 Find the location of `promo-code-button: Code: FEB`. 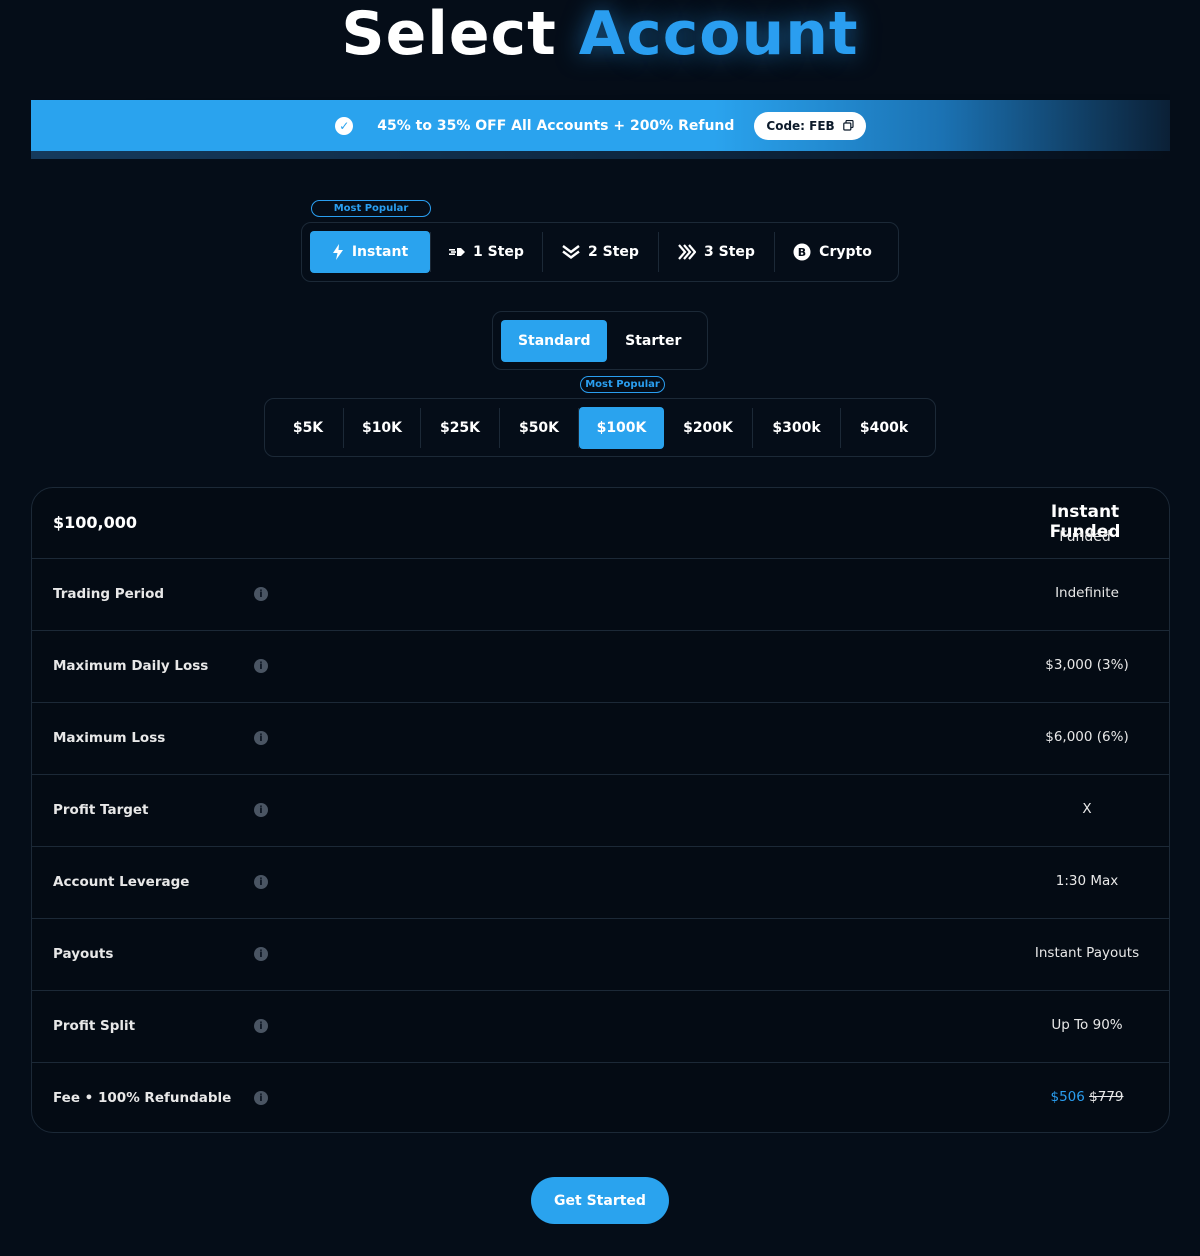

promo-code-button: Code: FEB is located at coordinates (810, 125).